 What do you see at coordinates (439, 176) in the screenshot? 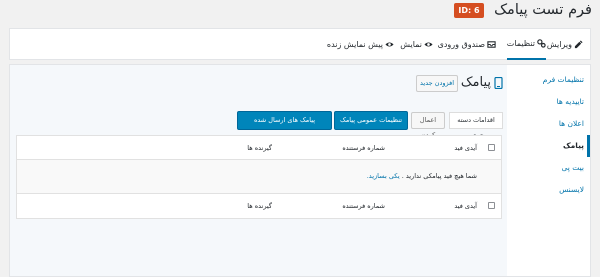
I see `empty-message-text: شما هیچ فید پیامکی ندارید .` at bounding box center [439, 176].